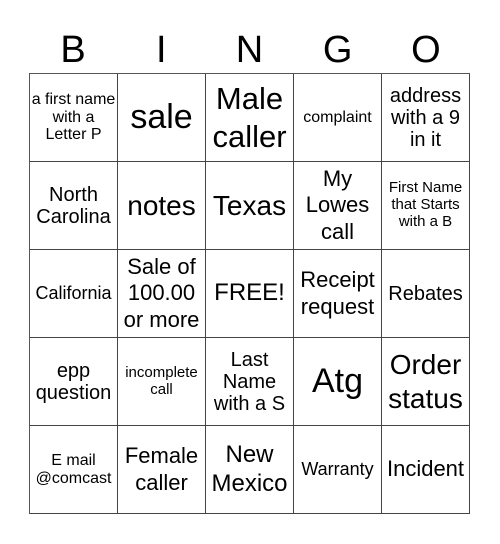  I want to click on header-letter-b: B, so click(73, 50).